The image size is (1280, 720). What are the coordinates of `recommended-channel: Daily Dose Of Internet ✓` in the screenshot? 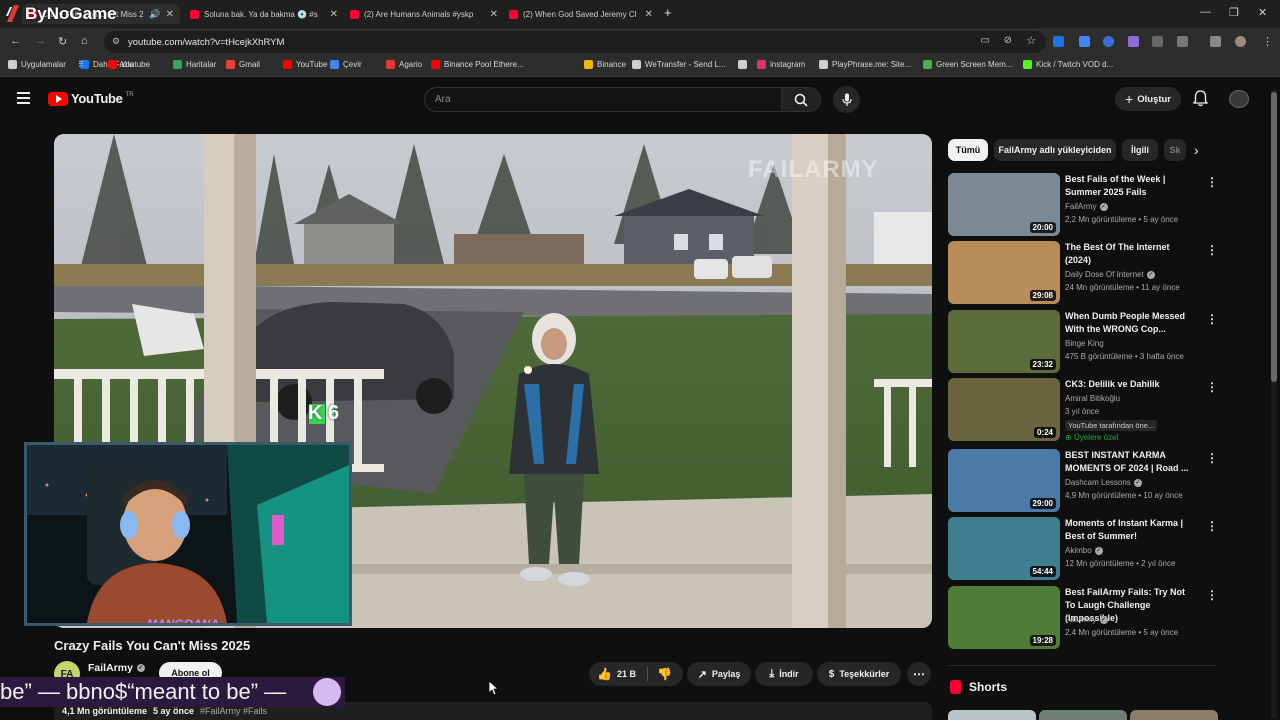 It's located at (1110, 274).